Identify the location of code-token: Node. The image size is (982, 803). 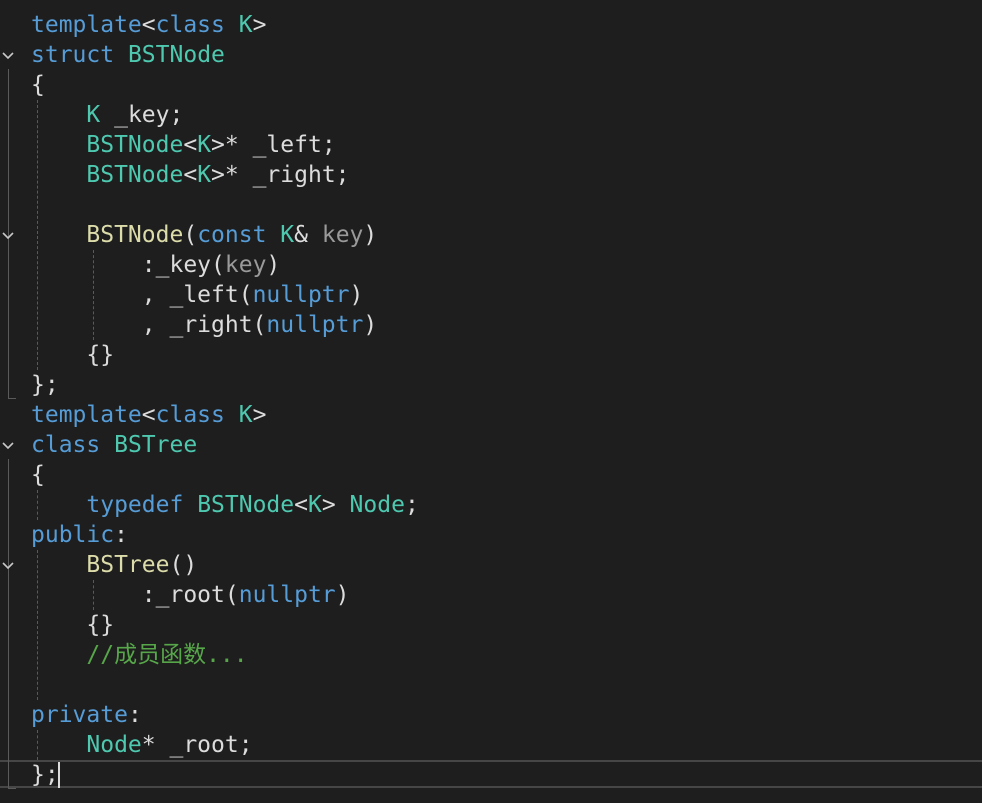
(114, 745).